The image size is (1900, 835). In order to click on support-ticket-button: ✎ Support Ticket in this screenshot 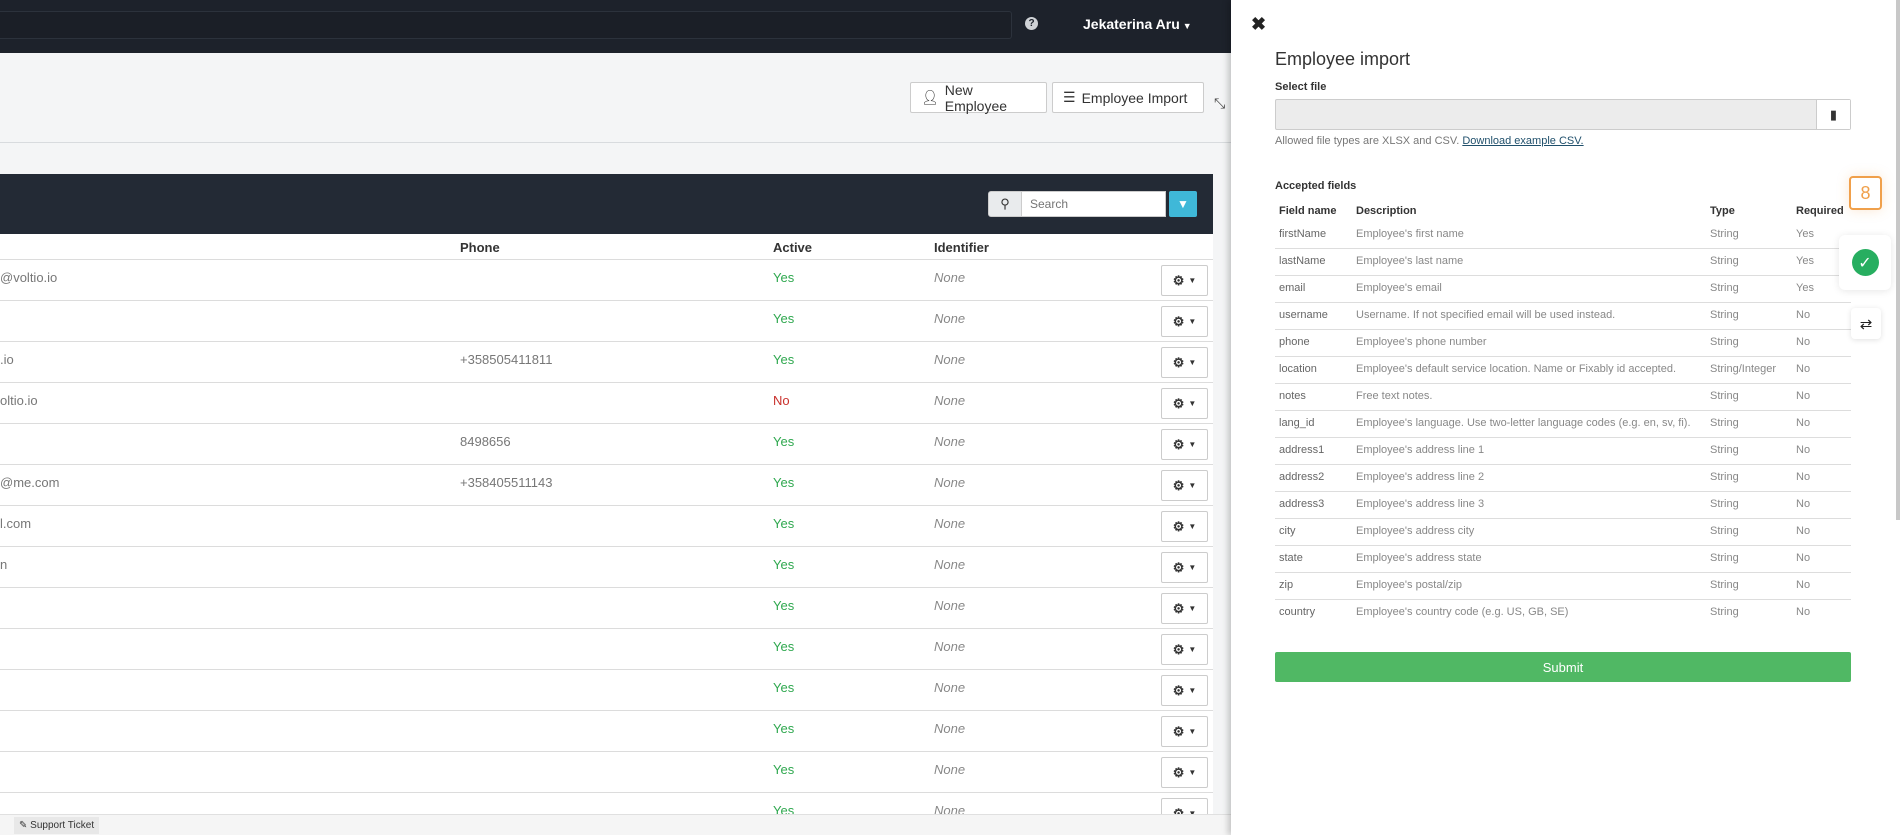, I will do `click(57, 825)`.